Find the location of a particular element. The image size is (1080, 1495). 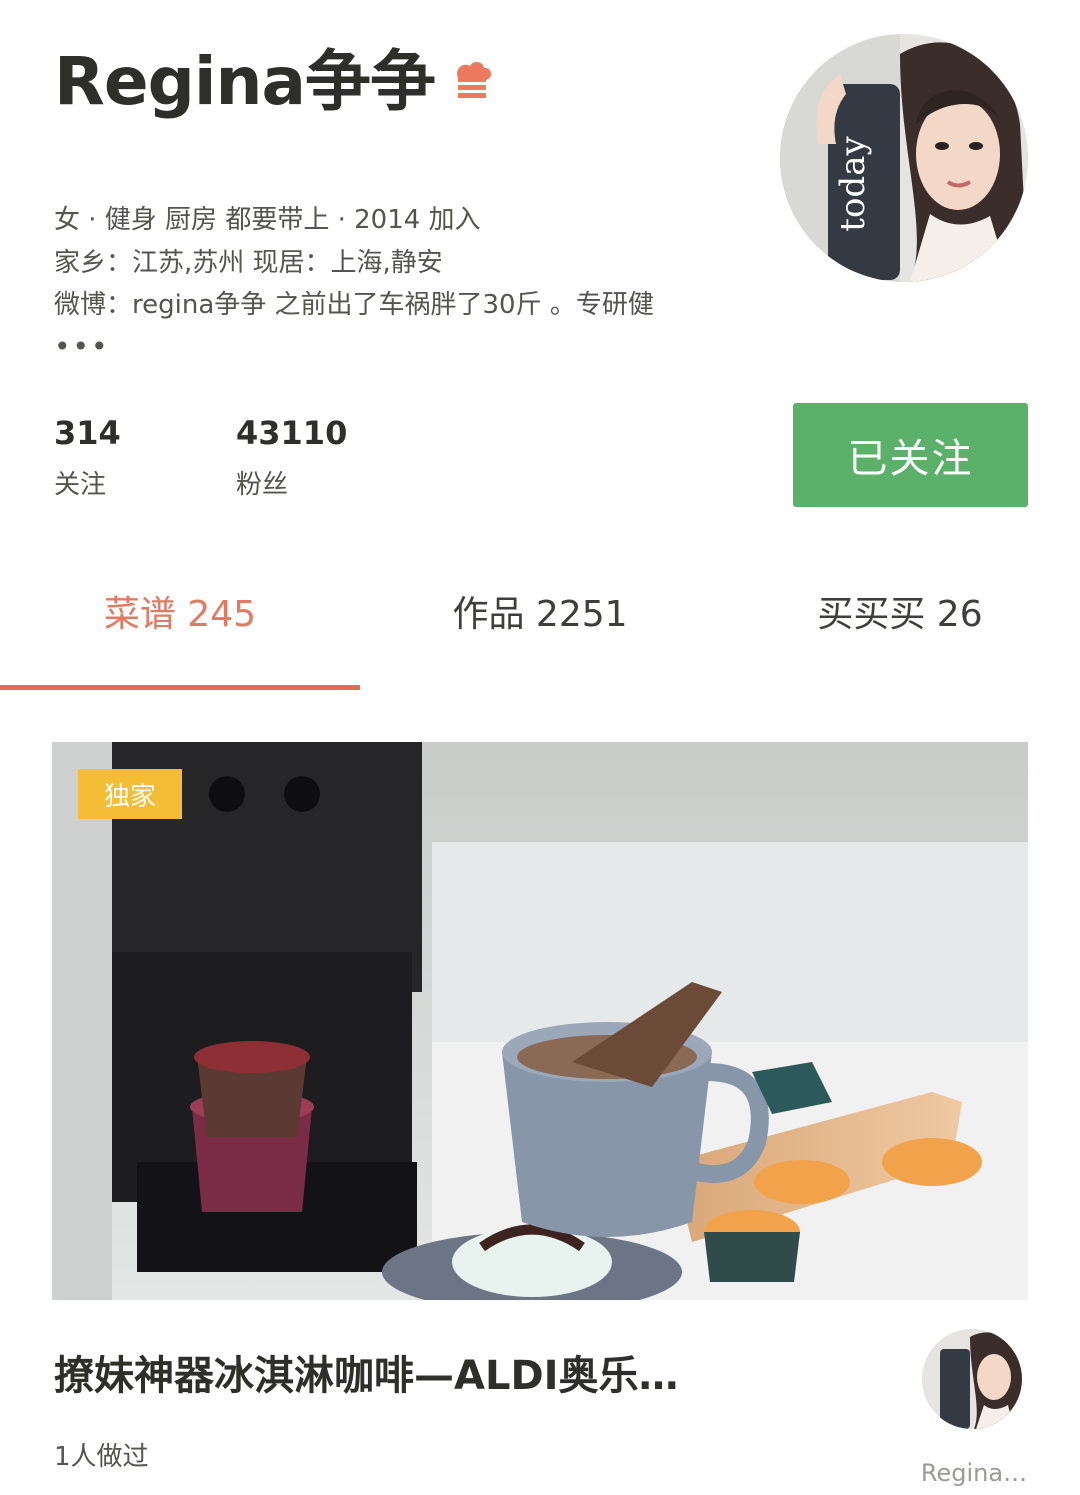

author-avatar-portrait is located at coordinates (972, 1379).